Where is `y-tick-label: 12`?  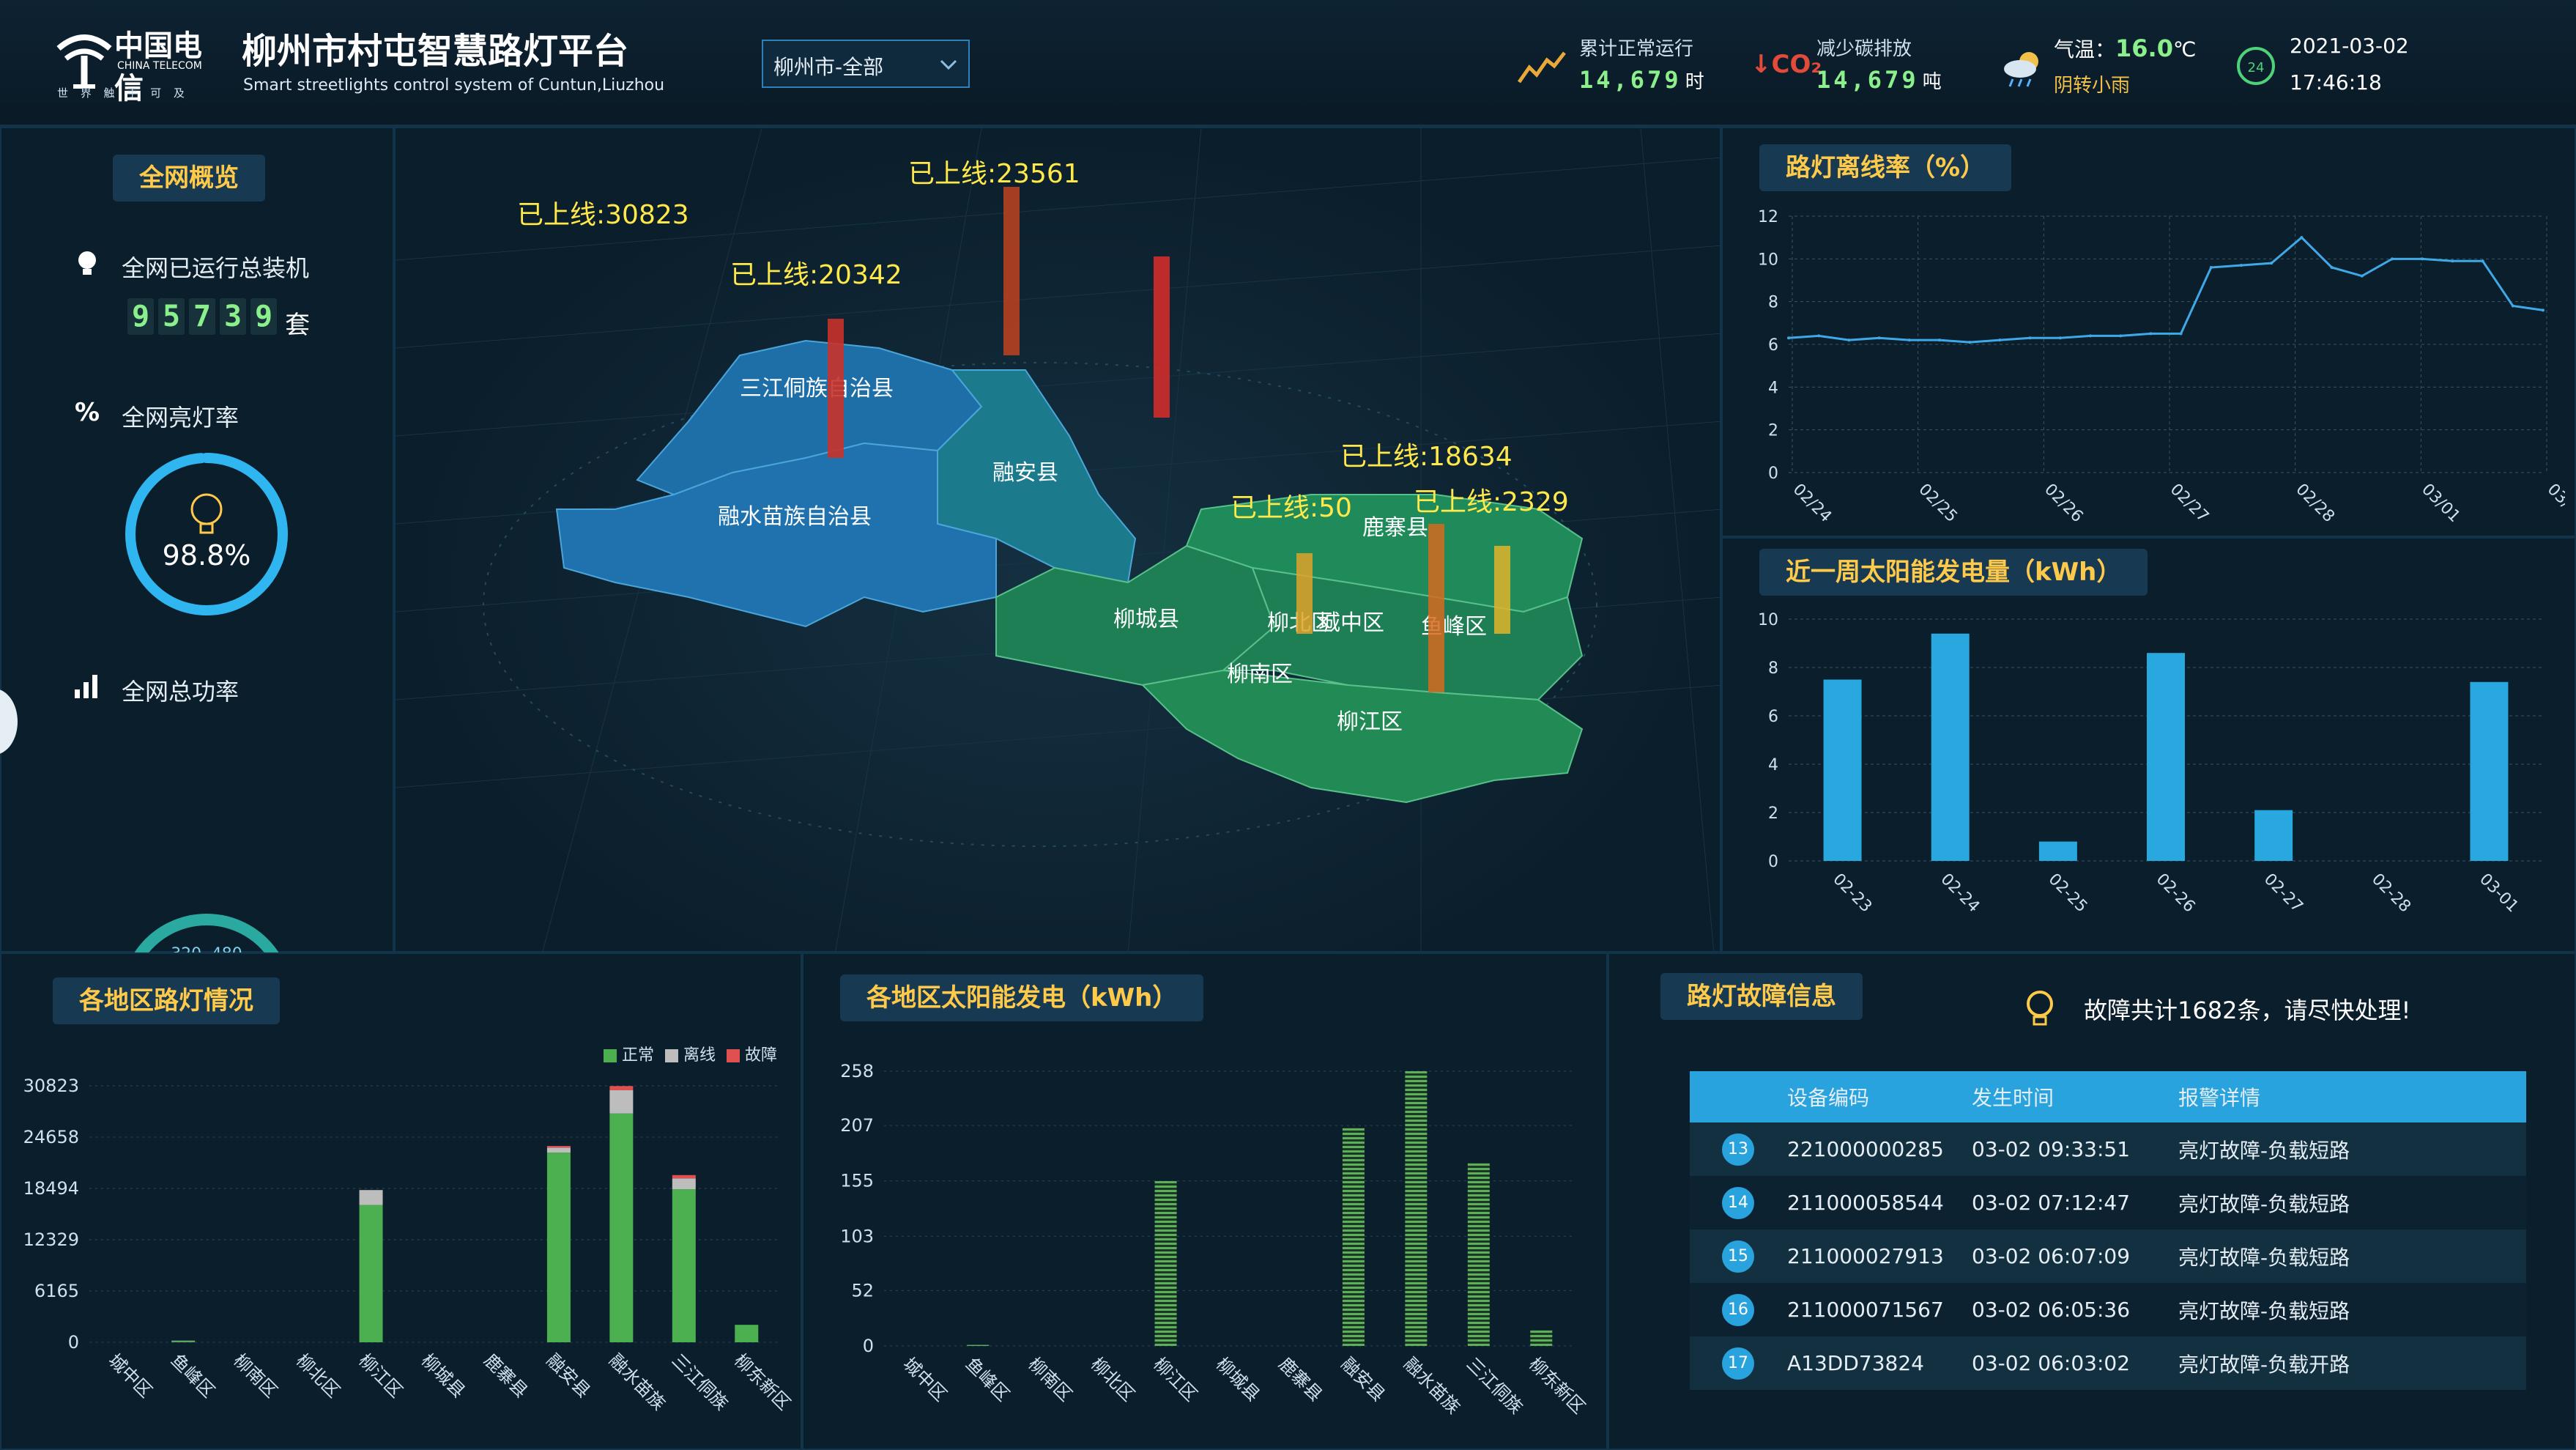 y-tick-label: 12 is located at coordinates (1768, 217).